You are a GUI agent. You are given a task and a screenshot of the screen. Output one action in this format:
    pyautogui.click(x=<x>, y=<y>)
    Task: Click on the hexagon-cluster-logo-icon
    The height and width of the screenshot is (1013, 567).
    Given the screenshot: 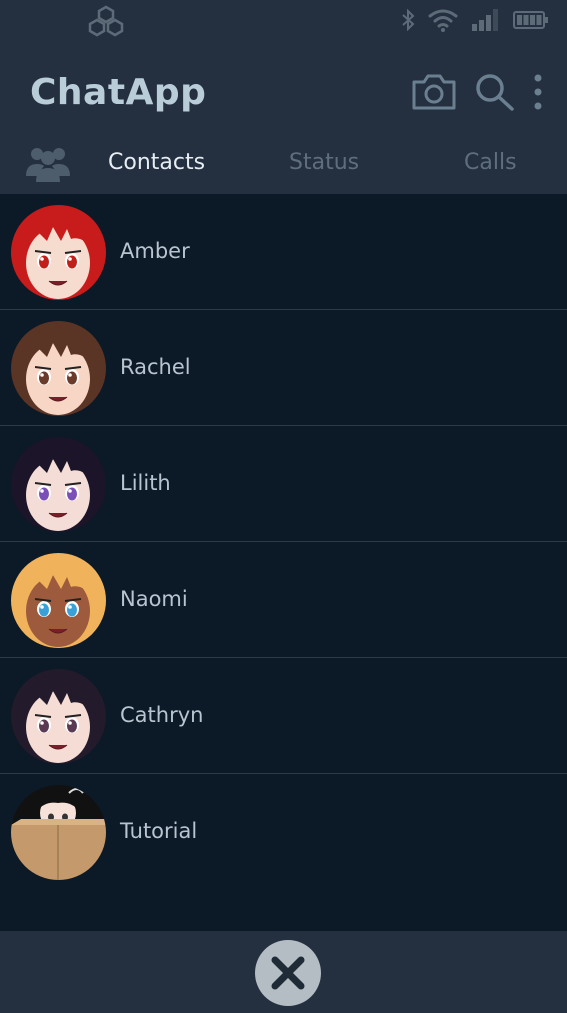 What is the action you would take?
    pyautogui.click(x=106, y=22)
    